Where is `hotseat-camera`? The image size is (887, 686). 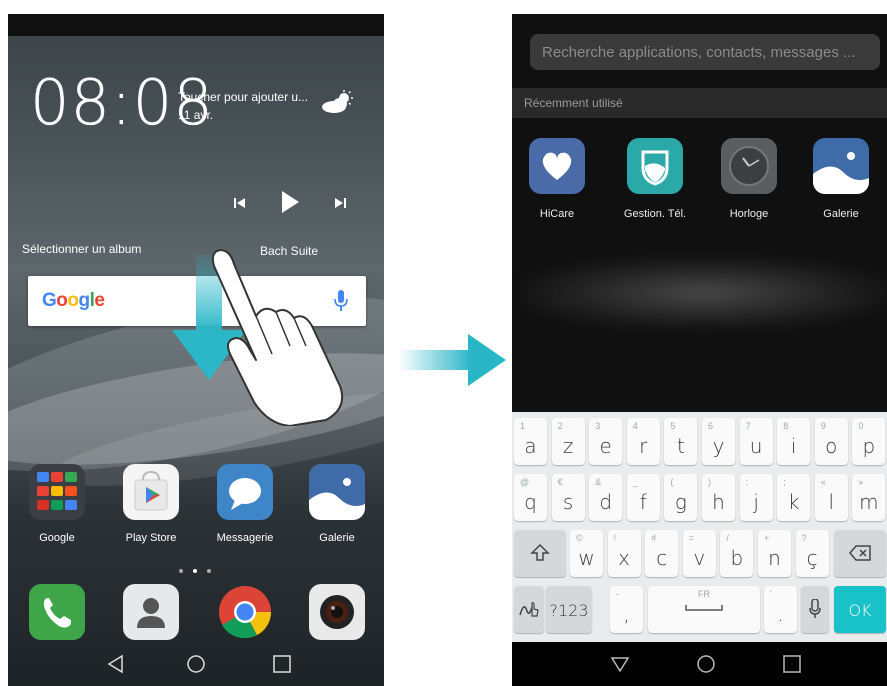 hotseat-camera is located at coordinates (337, 612).